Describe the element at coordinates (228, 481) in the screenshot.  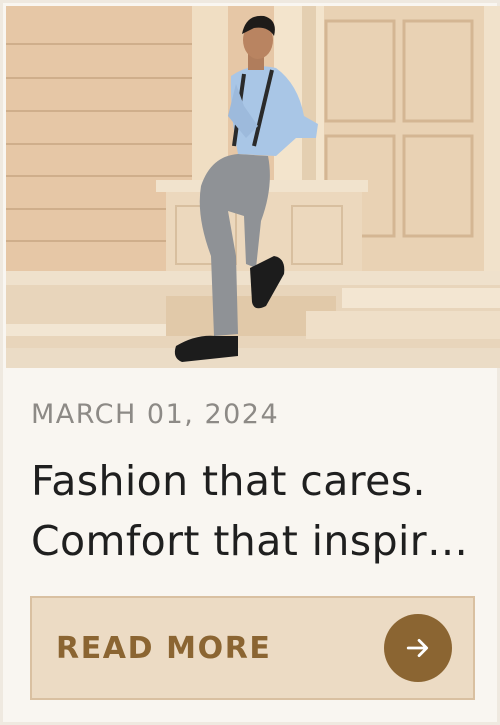
I see `post-title-line-1: Fashion that cares.` at that location.